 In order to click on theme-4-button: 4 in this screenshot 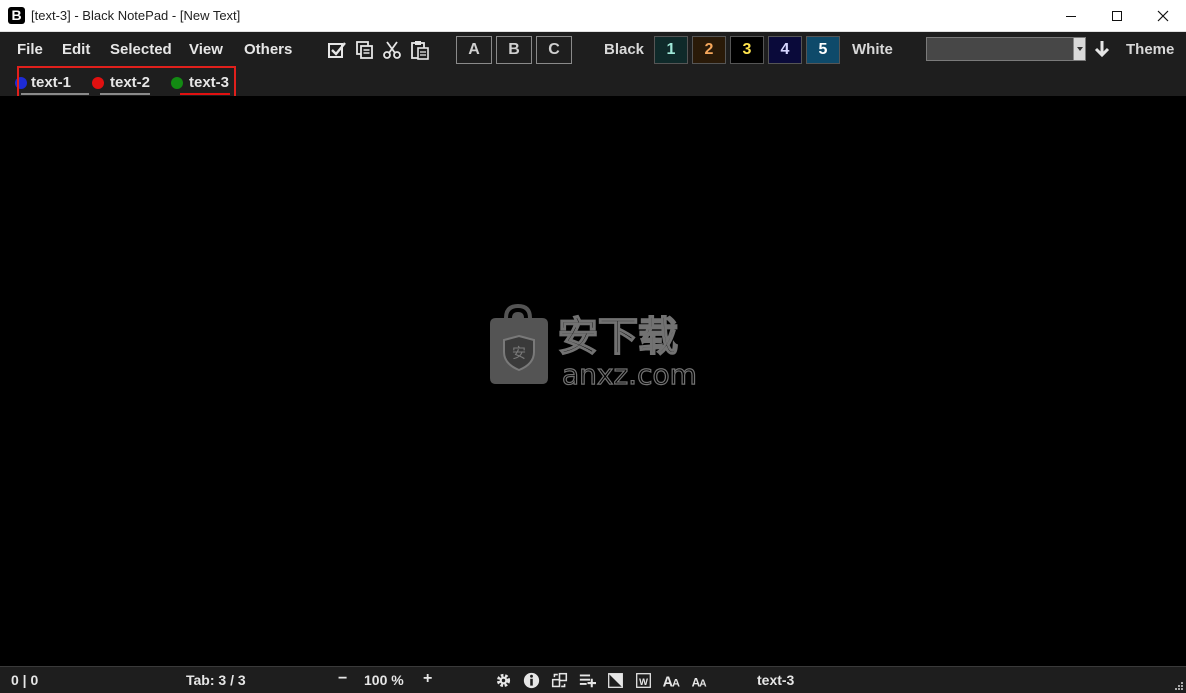, I will do `click(785, 50)`.